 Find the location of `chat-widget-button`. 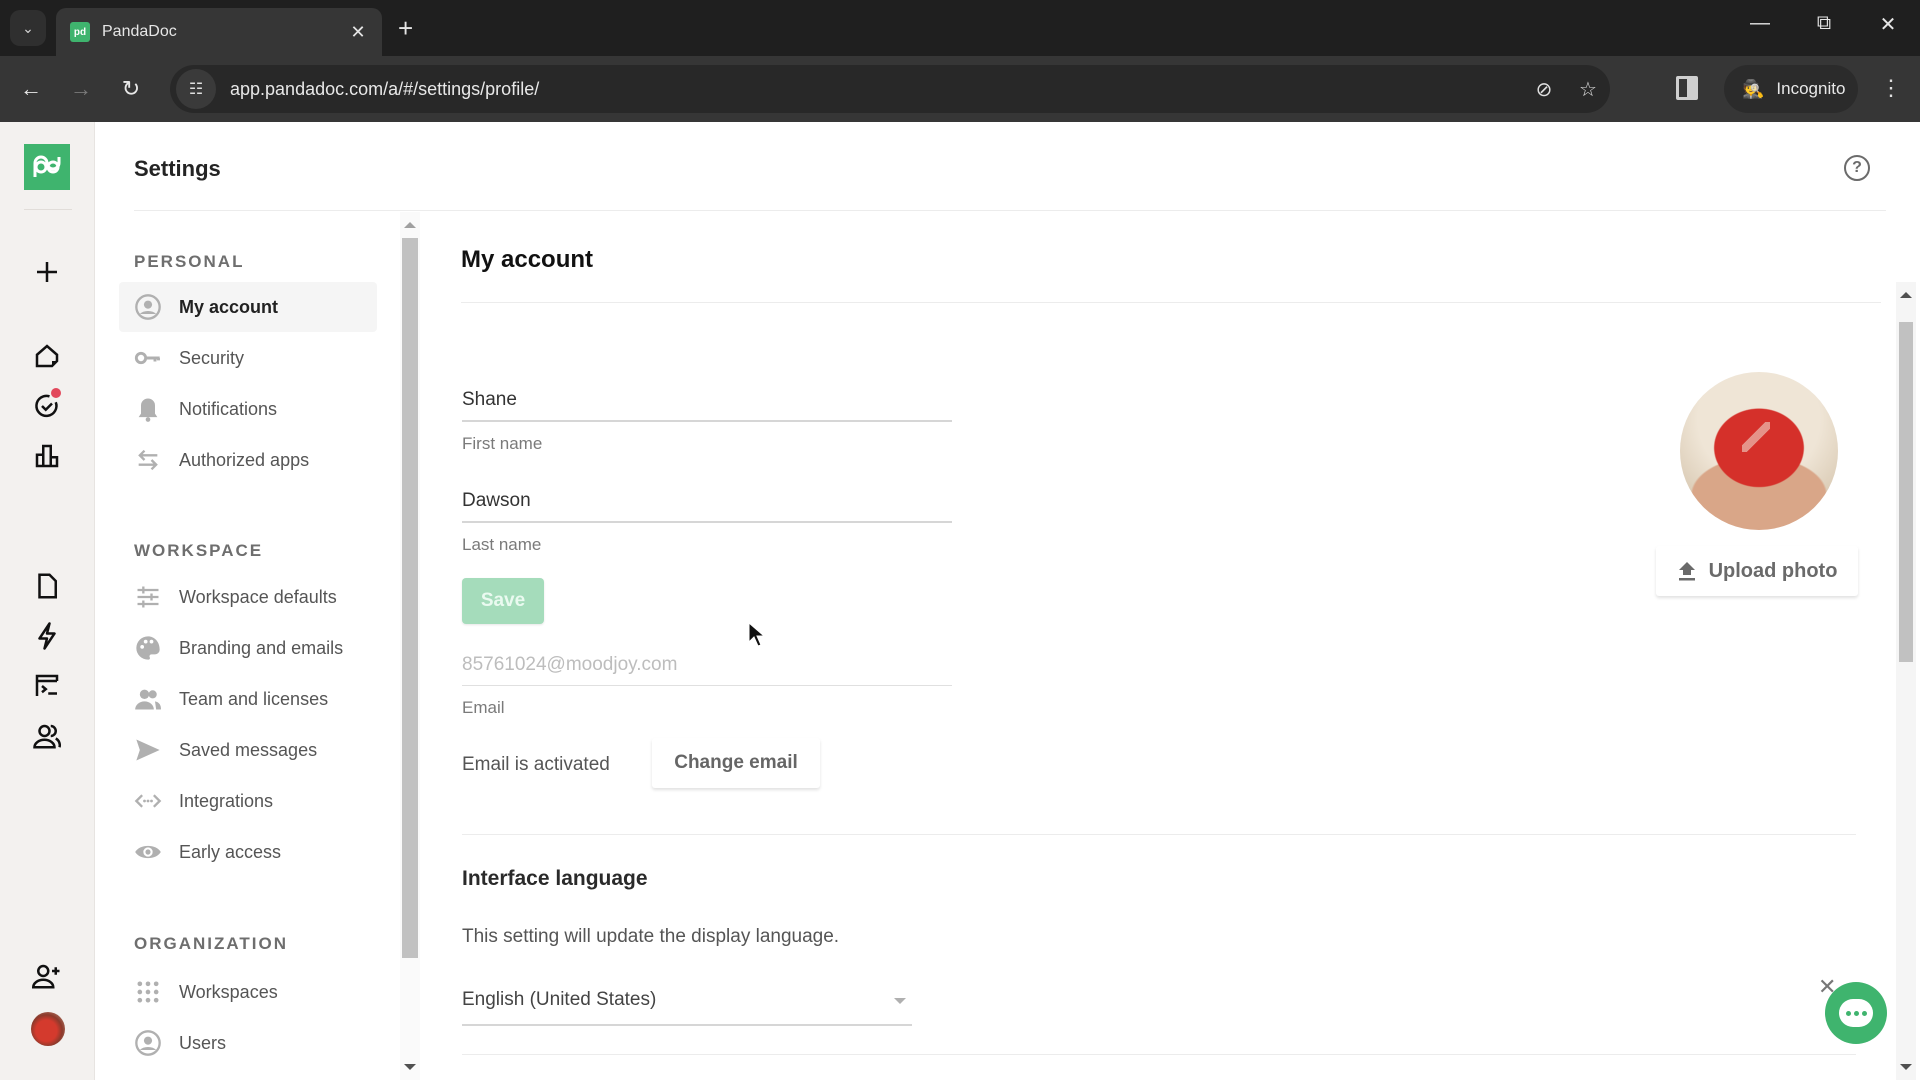

chat-widget-button is located at coordinates (1856, 1013).